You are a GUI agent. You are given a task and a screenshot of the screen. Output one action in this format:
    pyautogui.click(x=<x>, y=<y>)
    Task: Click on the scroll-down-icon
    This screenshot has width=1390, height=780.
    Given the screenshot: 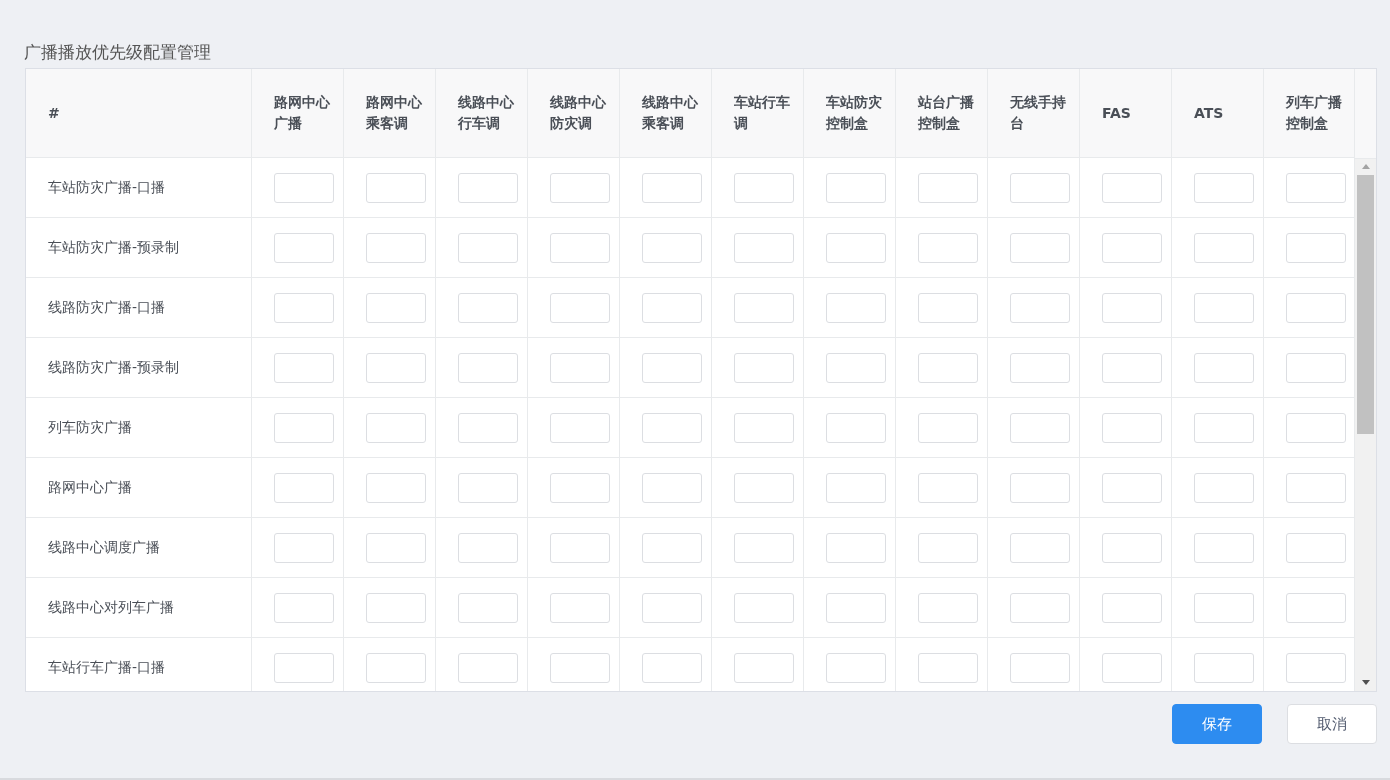 What is the action you would take?
    pyautogui.click(x=1365, y=682)
    